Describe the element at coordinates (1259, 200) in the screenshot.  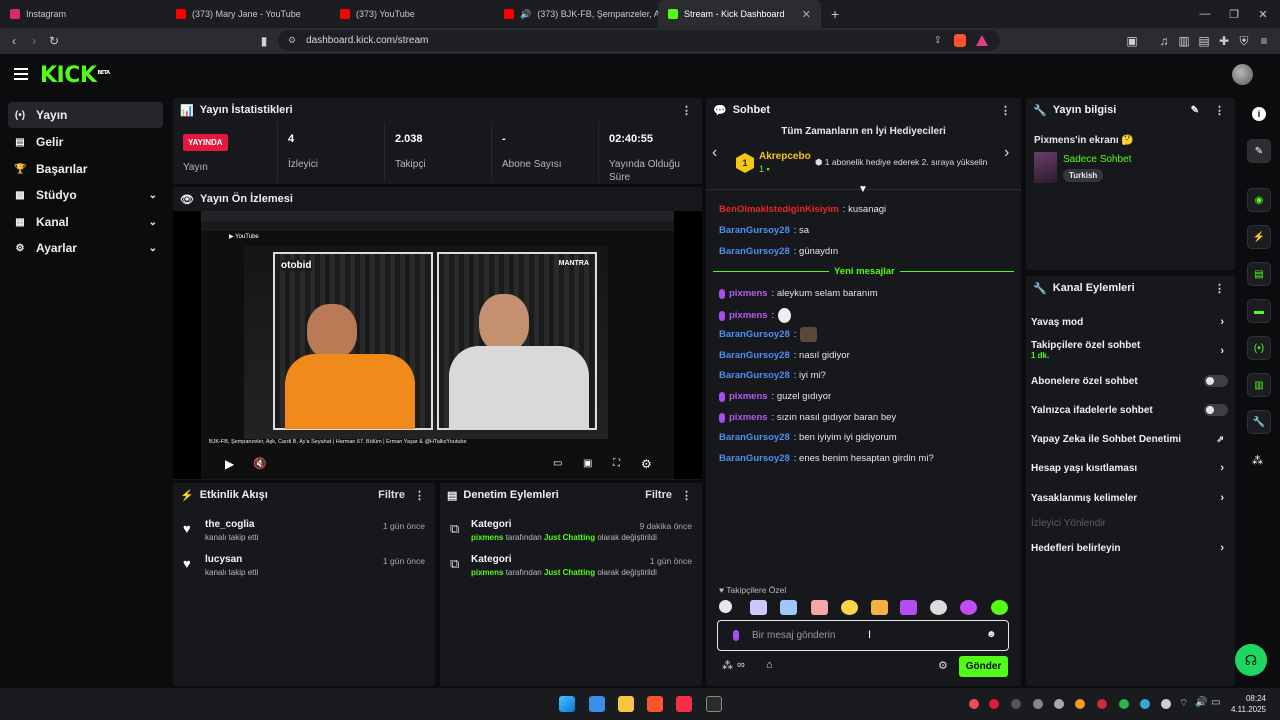
I see `camera-rail-button: ◉` at that location.